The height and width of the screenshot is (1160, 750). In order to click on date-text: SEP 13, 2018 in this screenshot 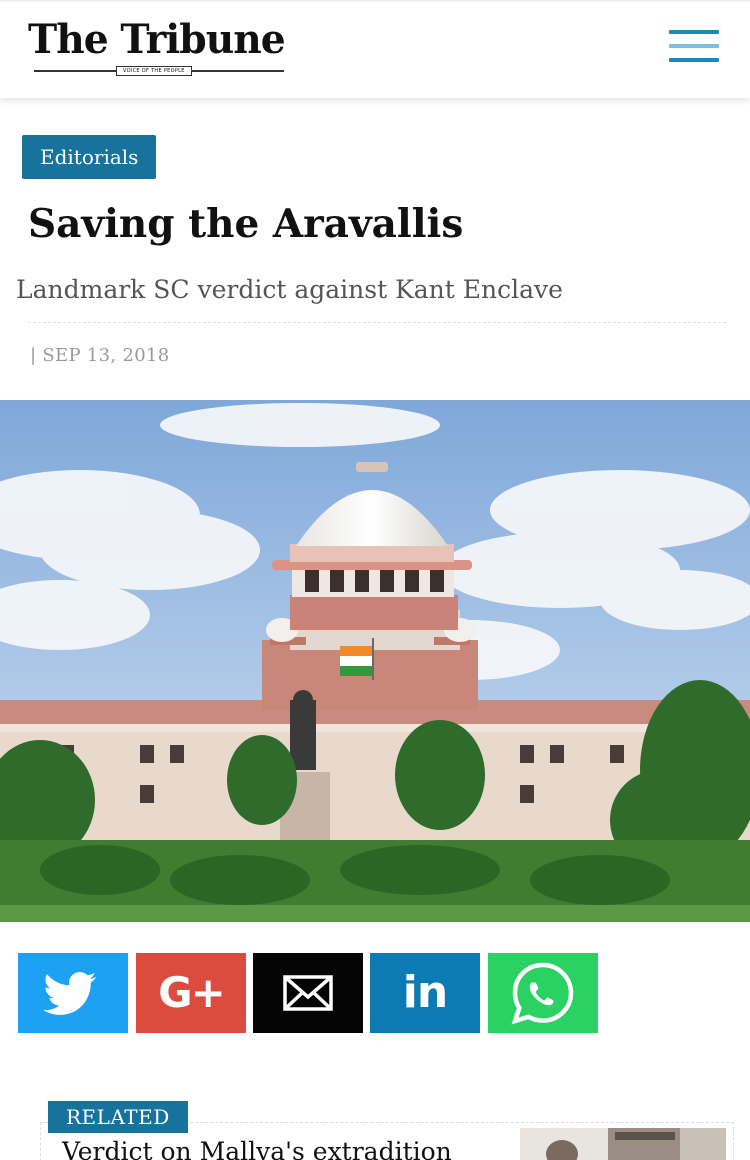, I will do `click(106, 355)`.